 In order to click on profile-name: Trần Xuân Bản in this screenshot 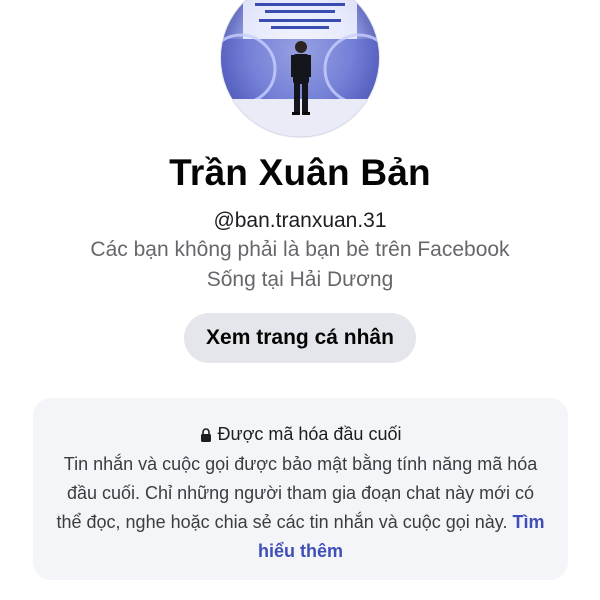, I will do `click(300, 172)`.